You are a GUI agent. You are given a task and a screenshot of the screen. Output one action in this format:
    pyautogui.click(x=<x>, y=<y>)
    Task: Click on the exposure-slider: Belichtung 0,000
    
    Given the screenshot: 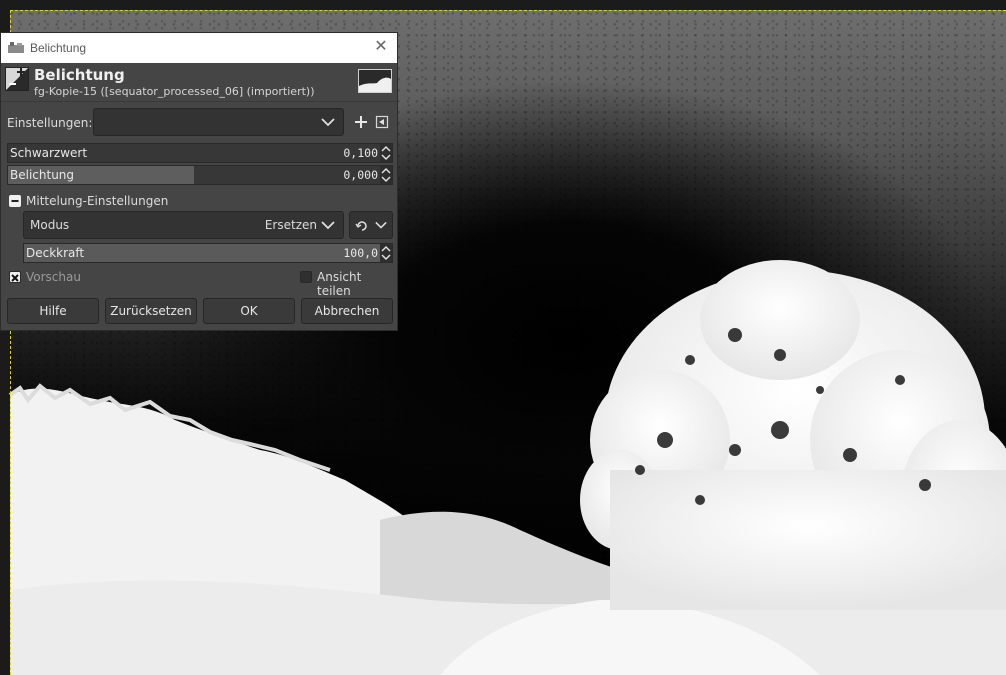 What is the action you would take?
    pyautogui.click(x=200, y=175)
    